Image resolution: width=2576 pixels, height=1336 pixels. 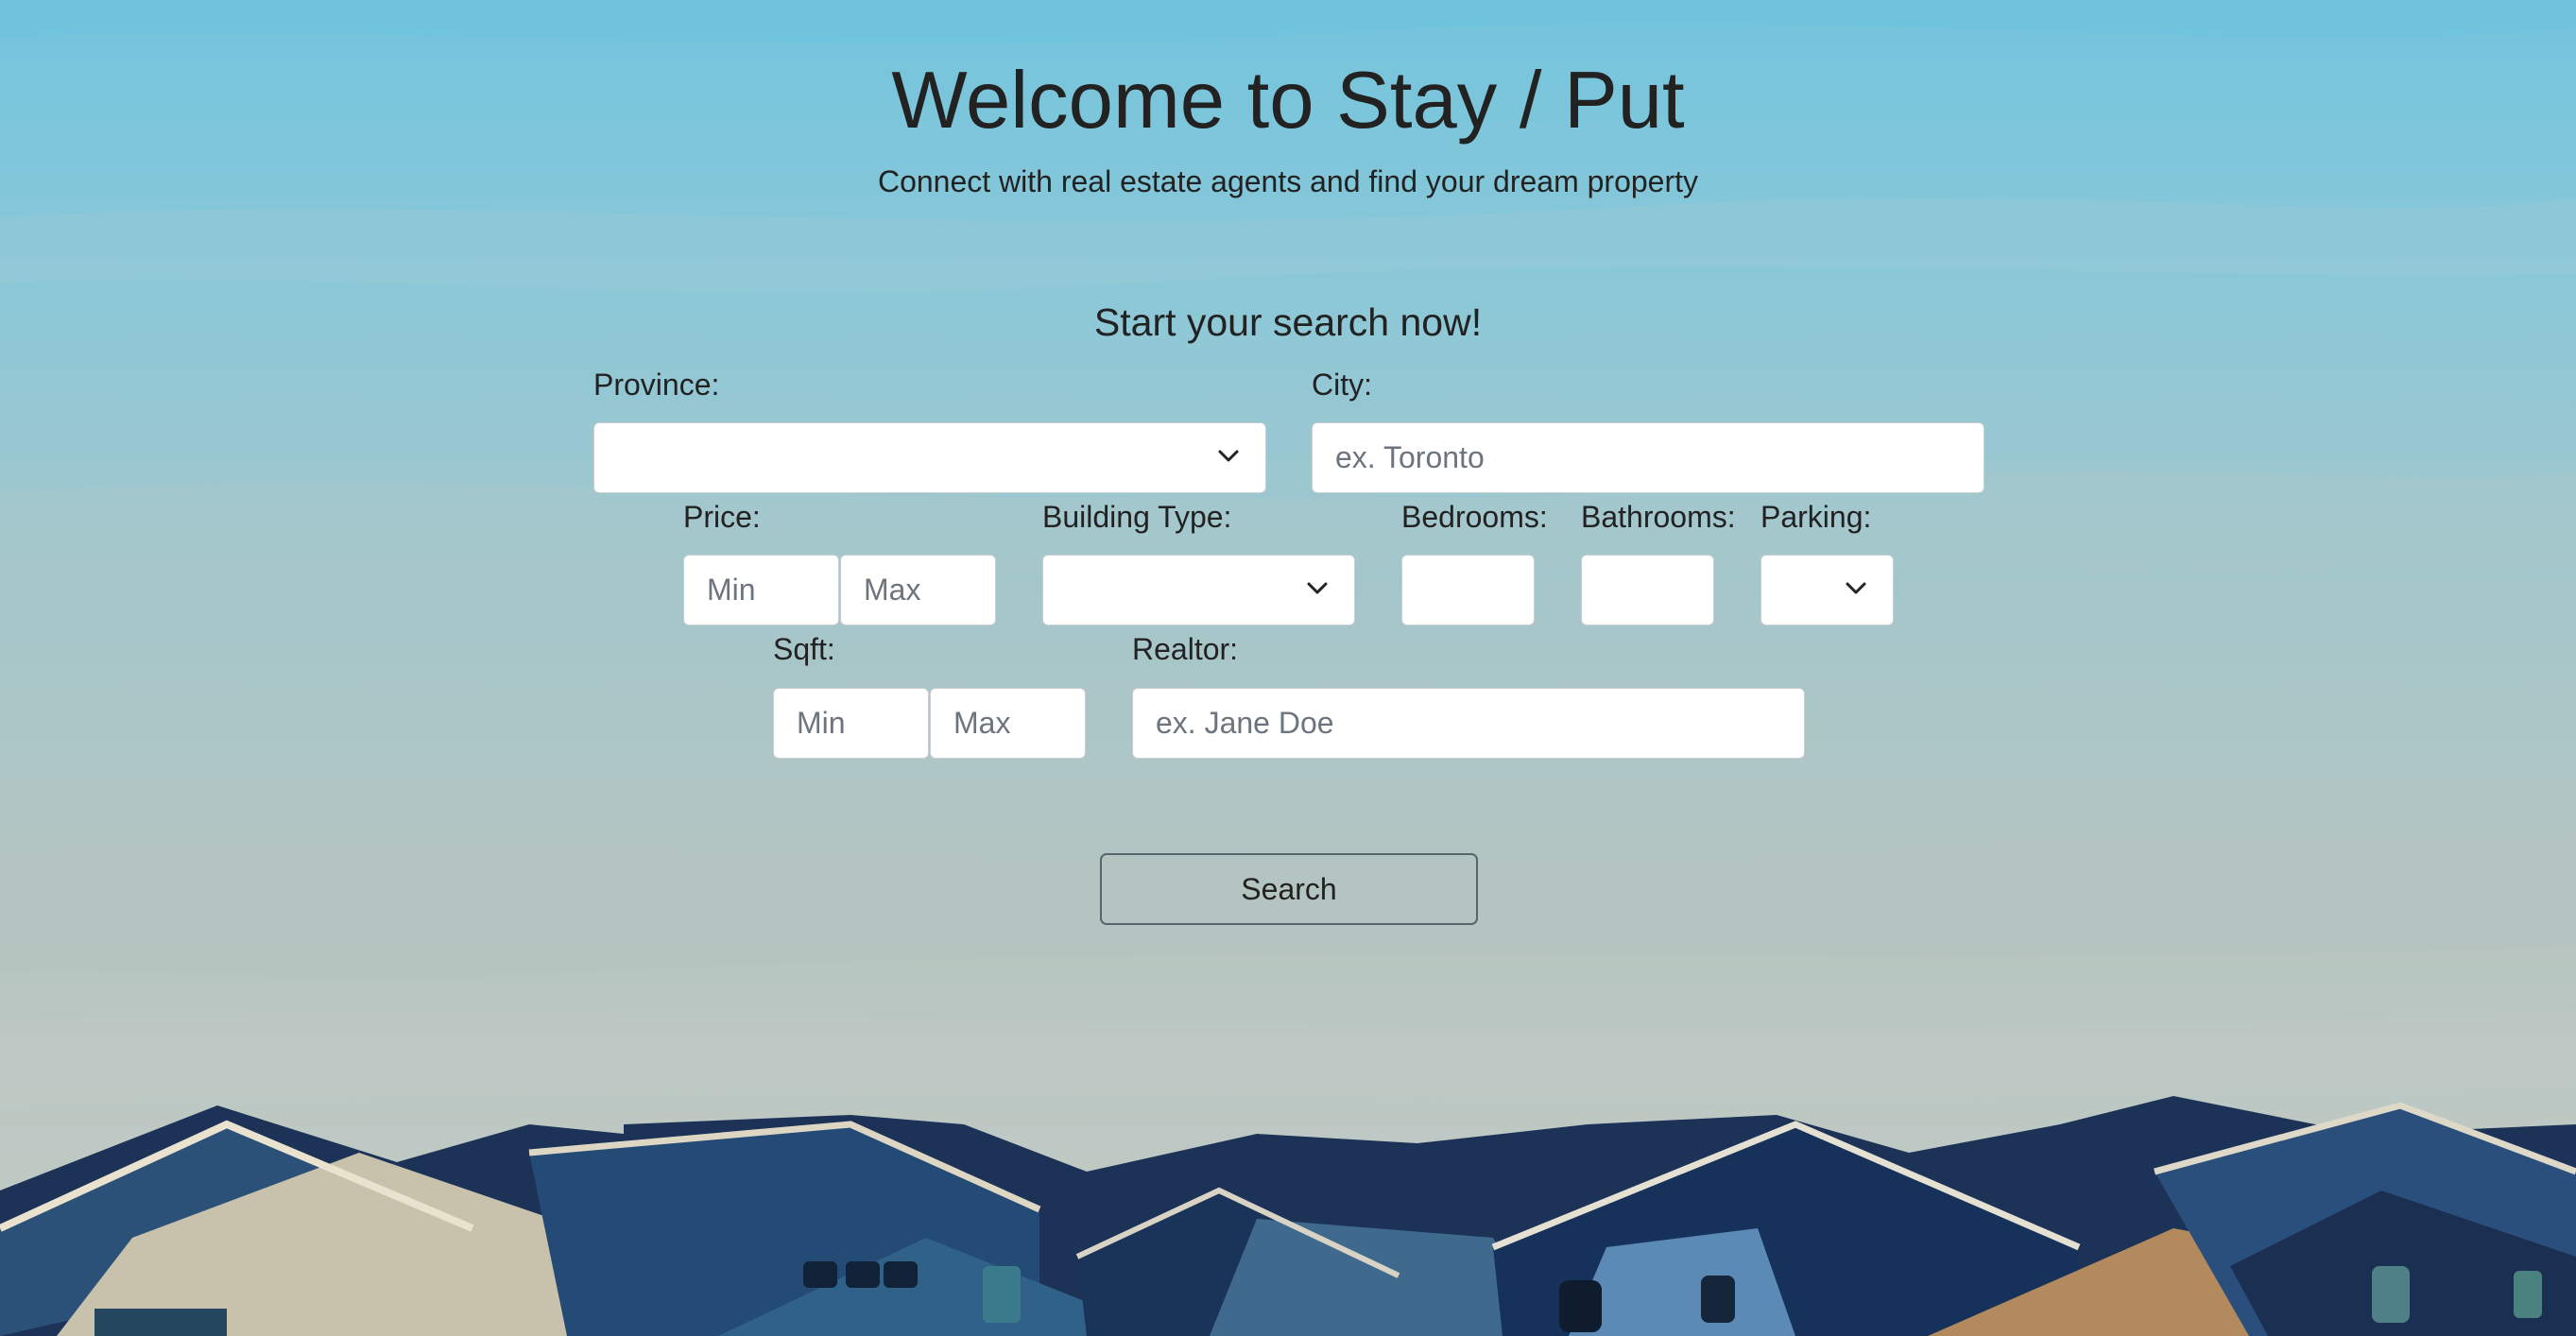 I want to click on province-label: Province:, so click(x=656, y=385).